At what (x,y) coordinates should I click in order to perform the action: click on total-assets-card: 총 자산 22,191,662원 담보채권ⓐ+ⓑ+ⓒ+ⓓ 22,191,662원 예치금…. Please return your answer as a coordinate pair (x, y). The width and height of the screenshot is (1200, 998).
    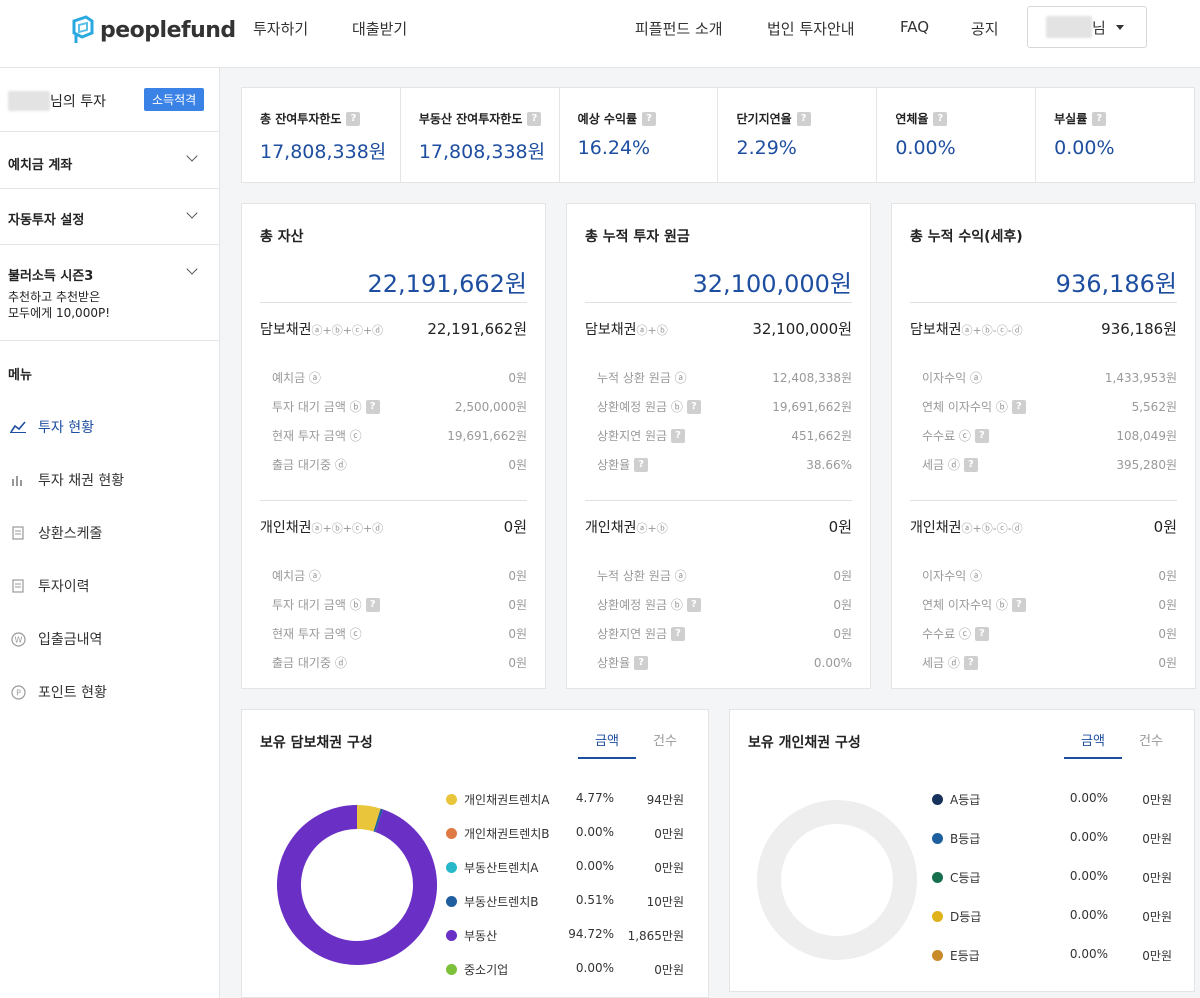
    Looking at the image, I should click on (393, 446).